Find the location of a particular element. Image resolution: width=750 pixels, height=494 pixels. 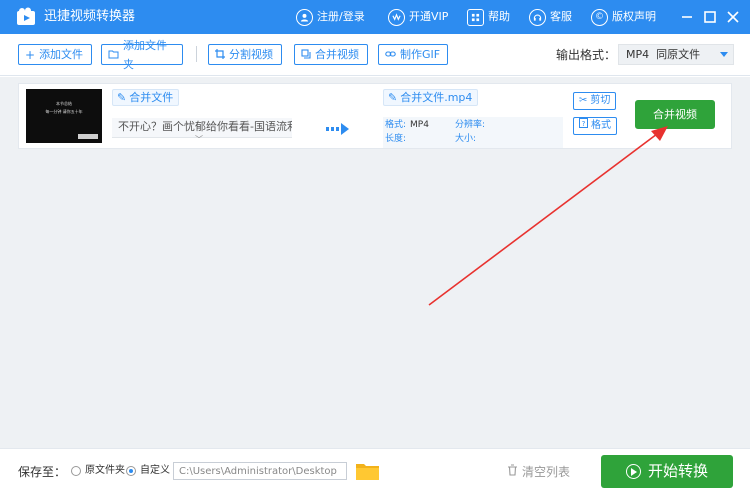

output-format-select: MP4 同原文件 is located at coordinates (676, 54).